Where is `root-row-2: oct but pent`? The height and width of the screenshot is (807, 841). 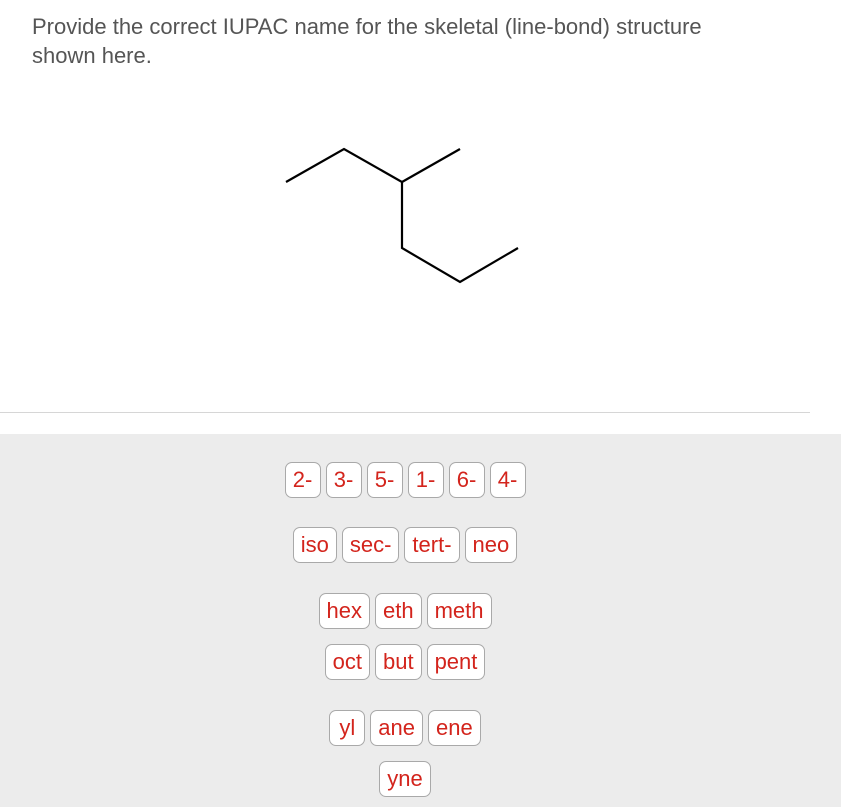 root-row-2: oct but pent is located at coordinates (405, 662).